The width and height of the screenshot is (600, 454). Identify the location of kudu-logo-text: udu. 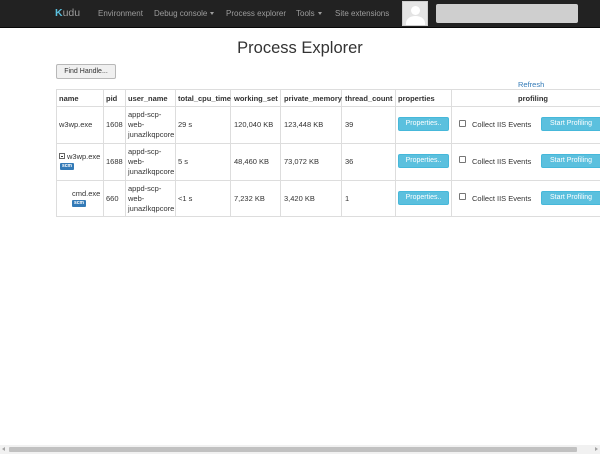
(71, 13).